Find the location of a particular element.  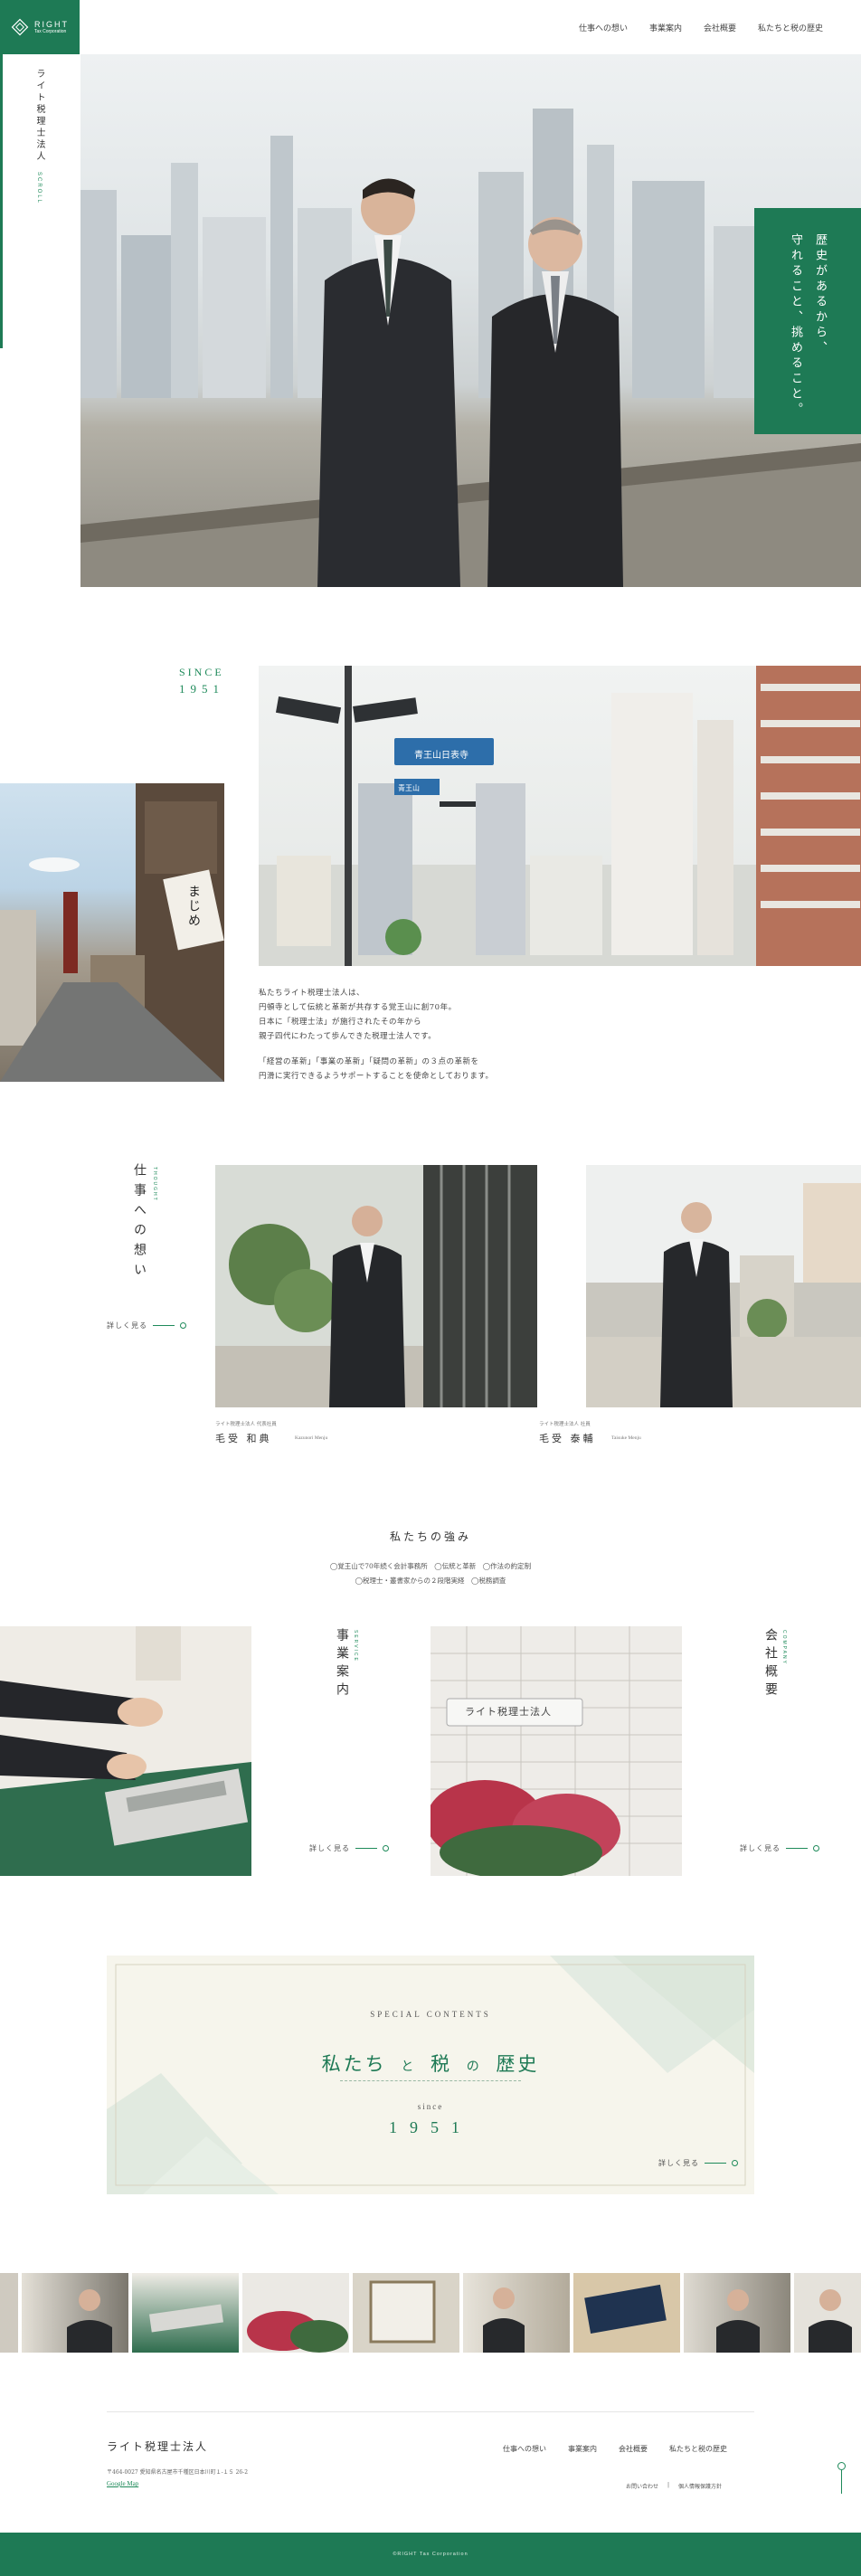

special-title: 私たち と 税 の 歴史 is located at coordinates (430, 2063).